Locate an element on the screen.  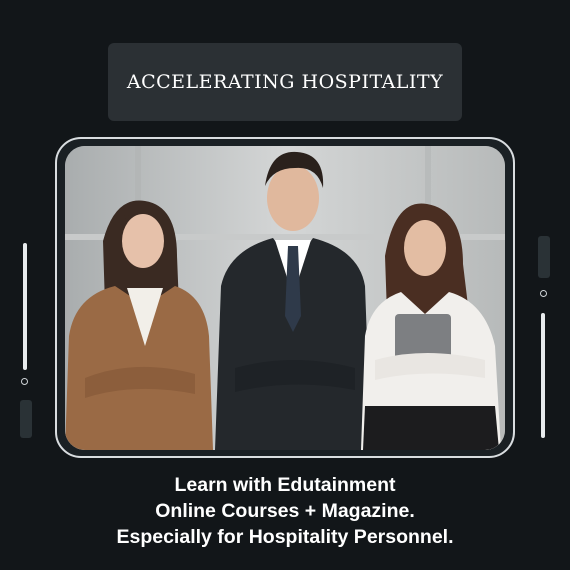
title-banner: ACCELERATING HOSPITALITY is located at coordinates (285, 82).